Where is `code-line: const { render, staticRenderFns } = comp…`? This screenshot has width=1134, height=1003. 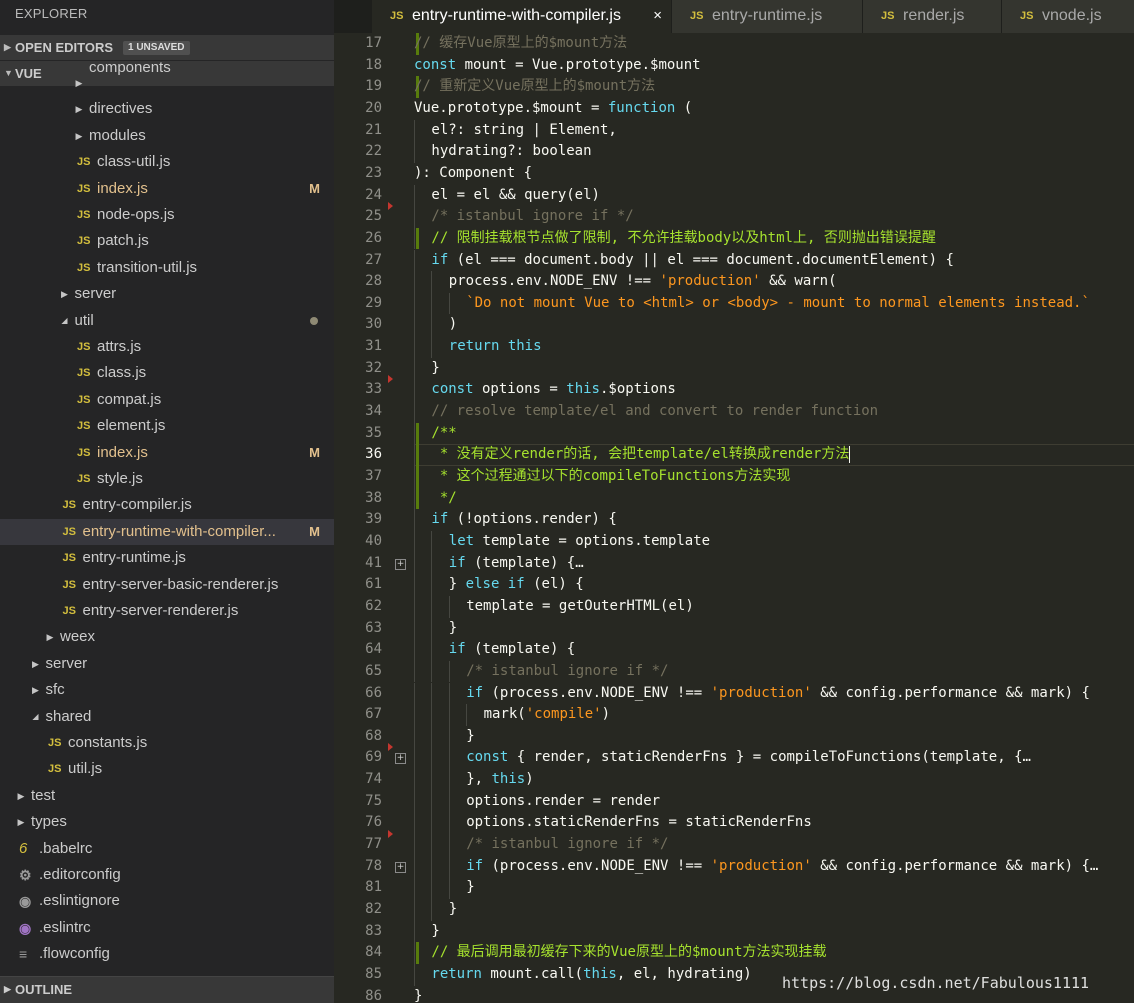
code-line: const { render, staticRenderFns } = comp… is located at coordinates (748, 758).